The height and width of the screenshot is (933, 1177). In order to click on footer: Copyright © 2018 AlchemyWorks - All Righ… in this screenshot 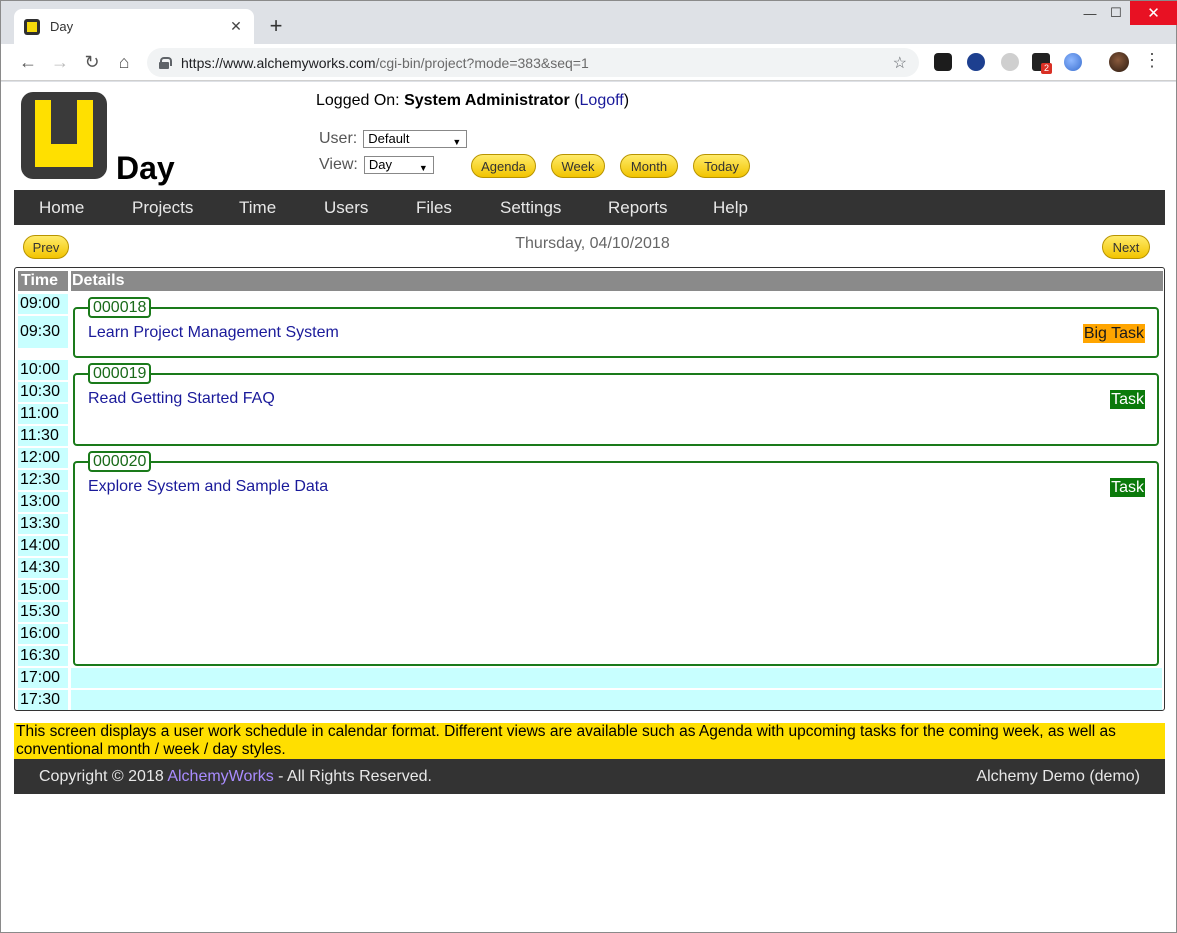, I will do `click(589, 776)`.